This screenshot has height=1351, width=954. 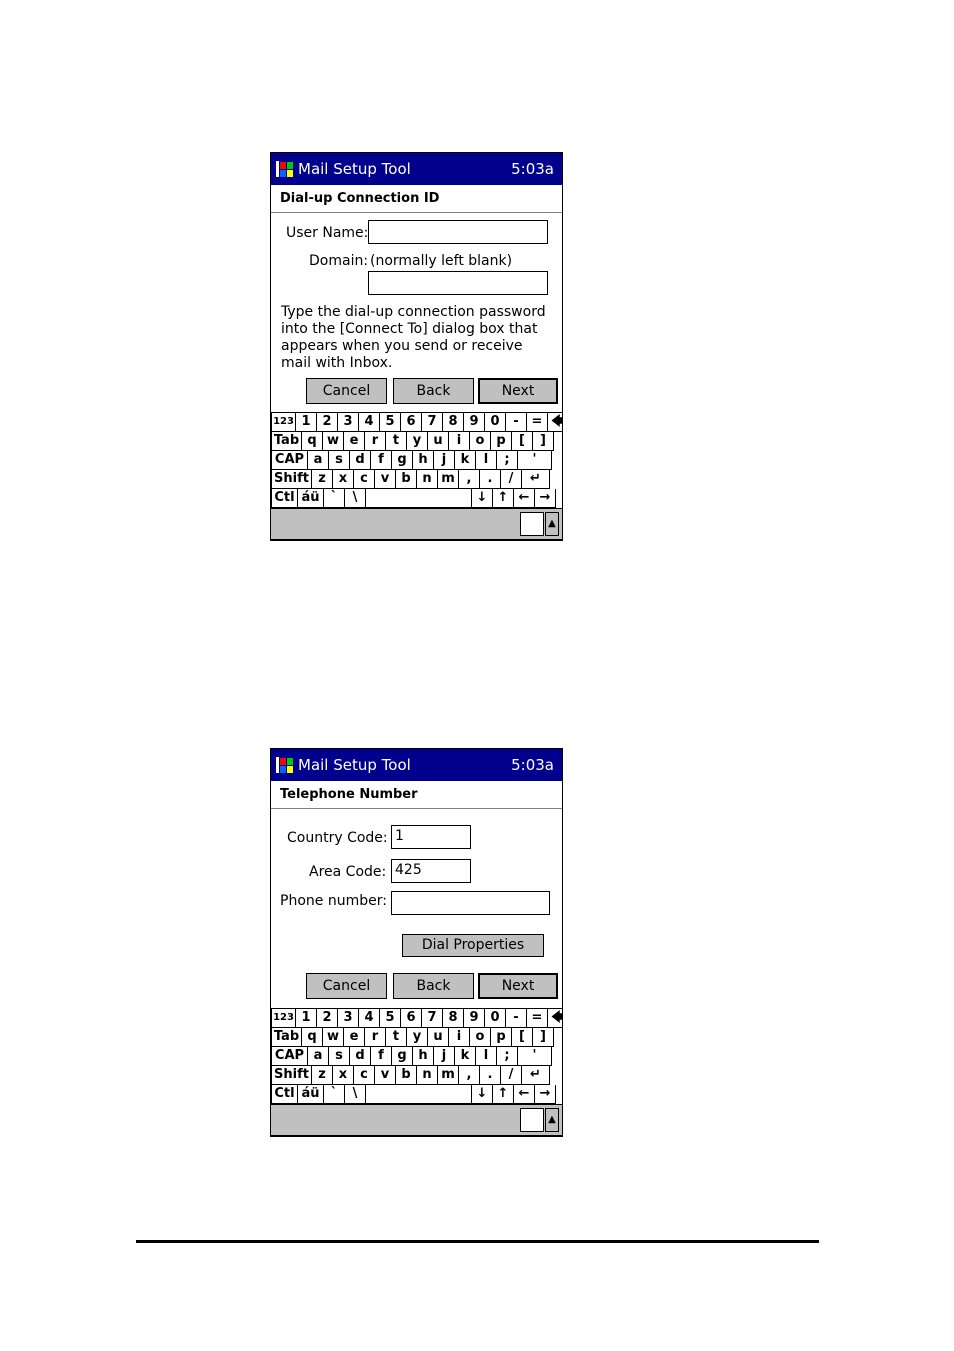 What do you see at coordinates (503, 1094) in the screenshot?
I see `key: ↑` at bounding box center [503, 1094].